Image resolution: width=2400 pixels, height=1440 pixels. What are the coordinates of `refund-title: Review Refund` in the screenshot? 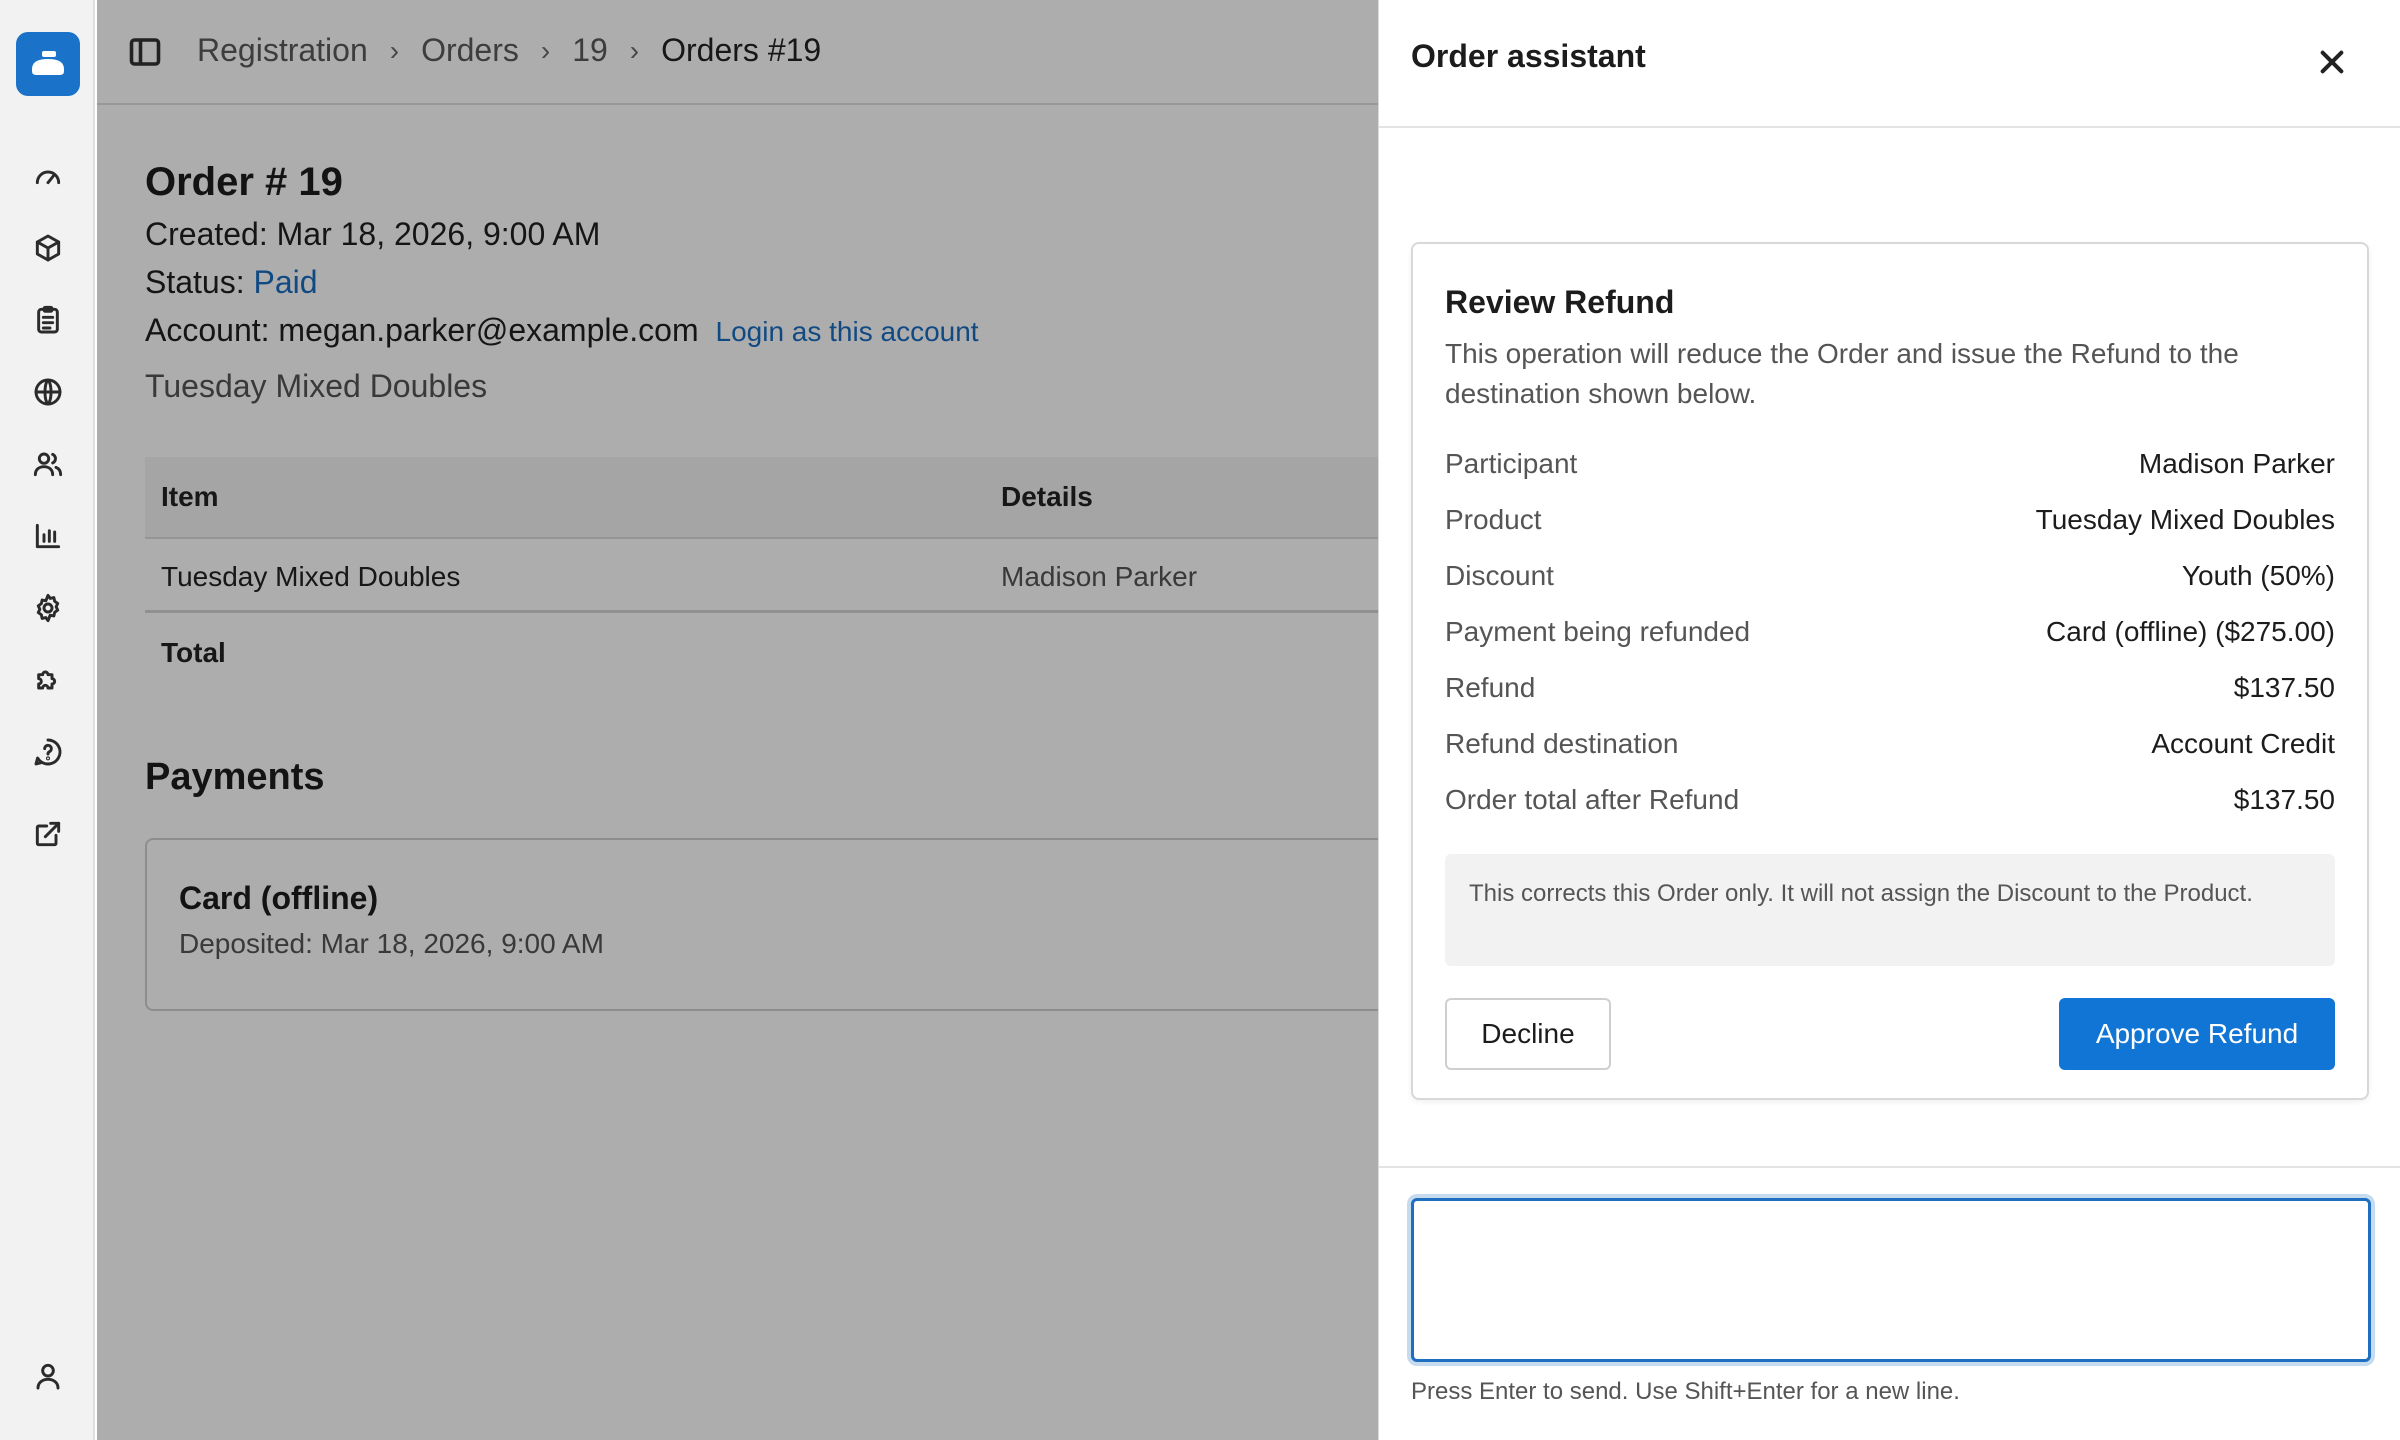 It's located at (1560, 302).